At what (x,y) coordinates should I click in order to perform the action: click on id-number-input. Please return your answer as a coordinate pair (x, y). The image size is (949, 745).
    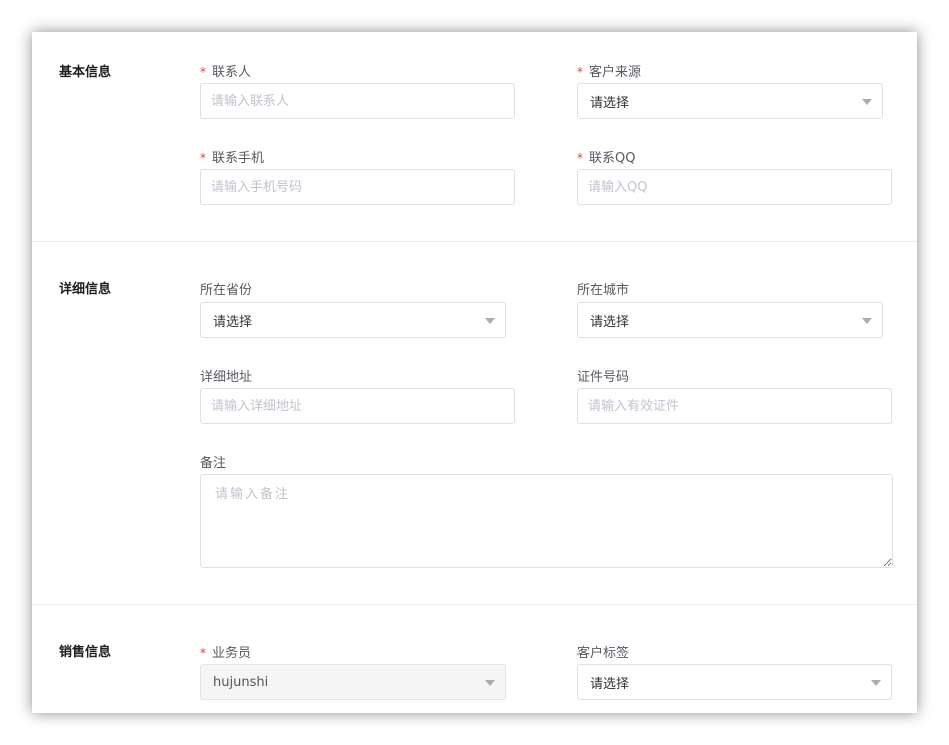
    Looking at the image, I should click on (734, 406).